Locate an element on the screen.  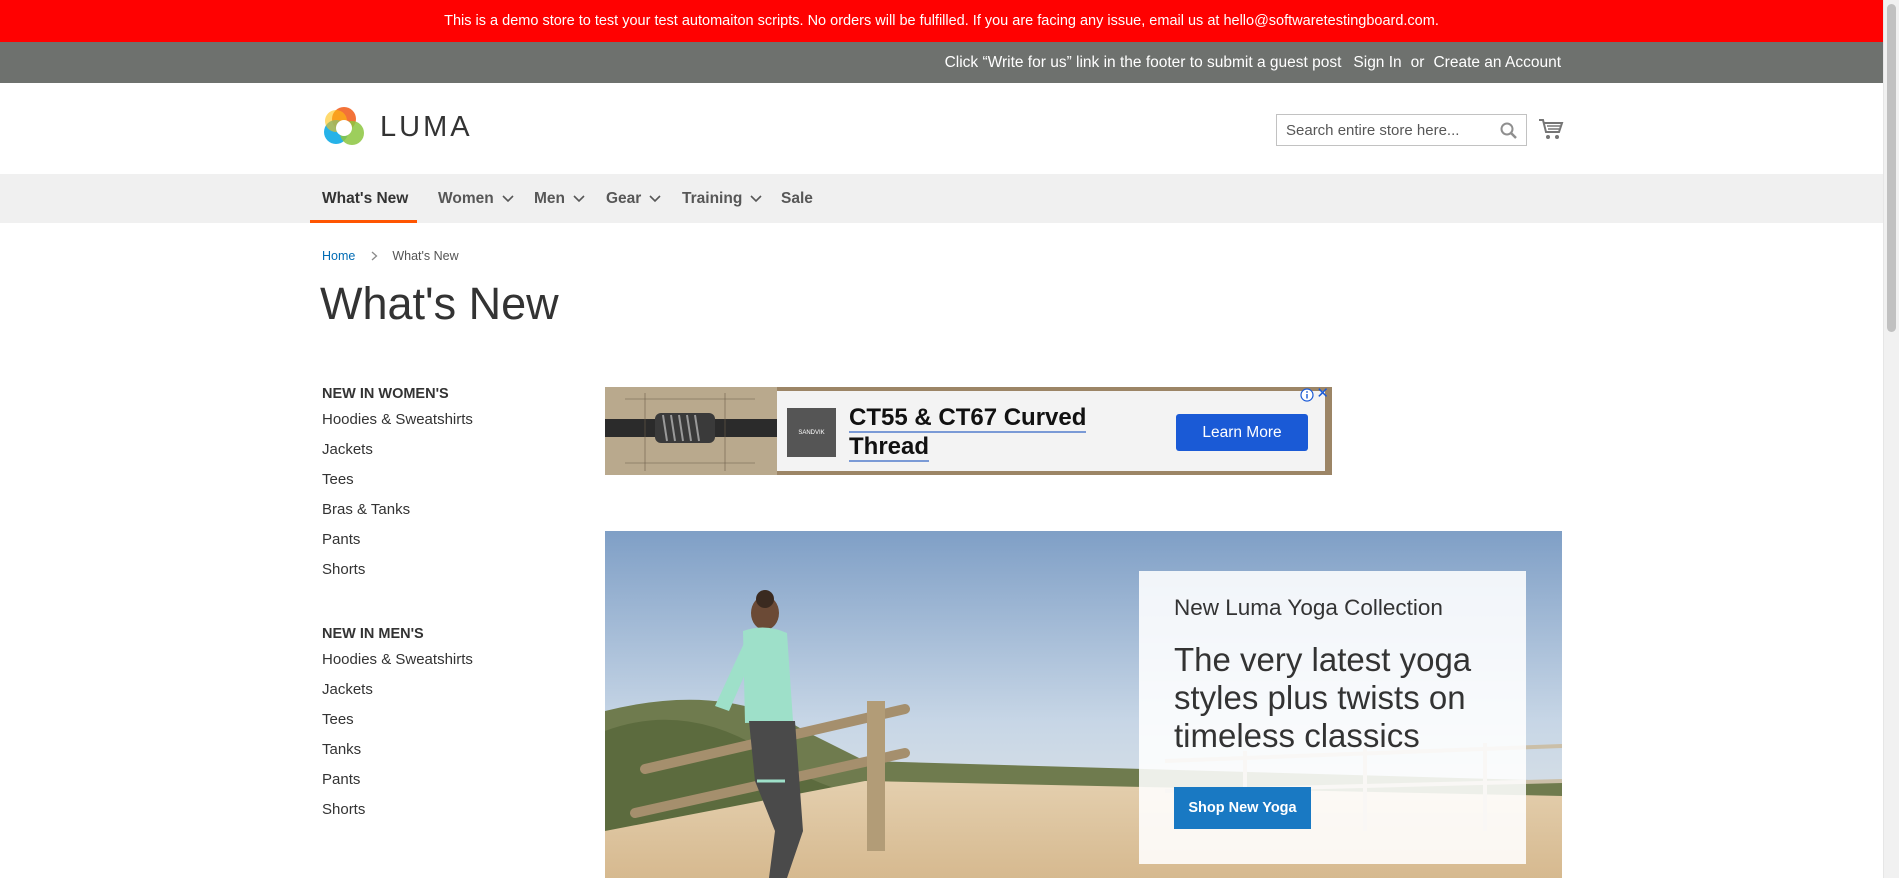
or-separator: or is located at coordinates (1417, 62).